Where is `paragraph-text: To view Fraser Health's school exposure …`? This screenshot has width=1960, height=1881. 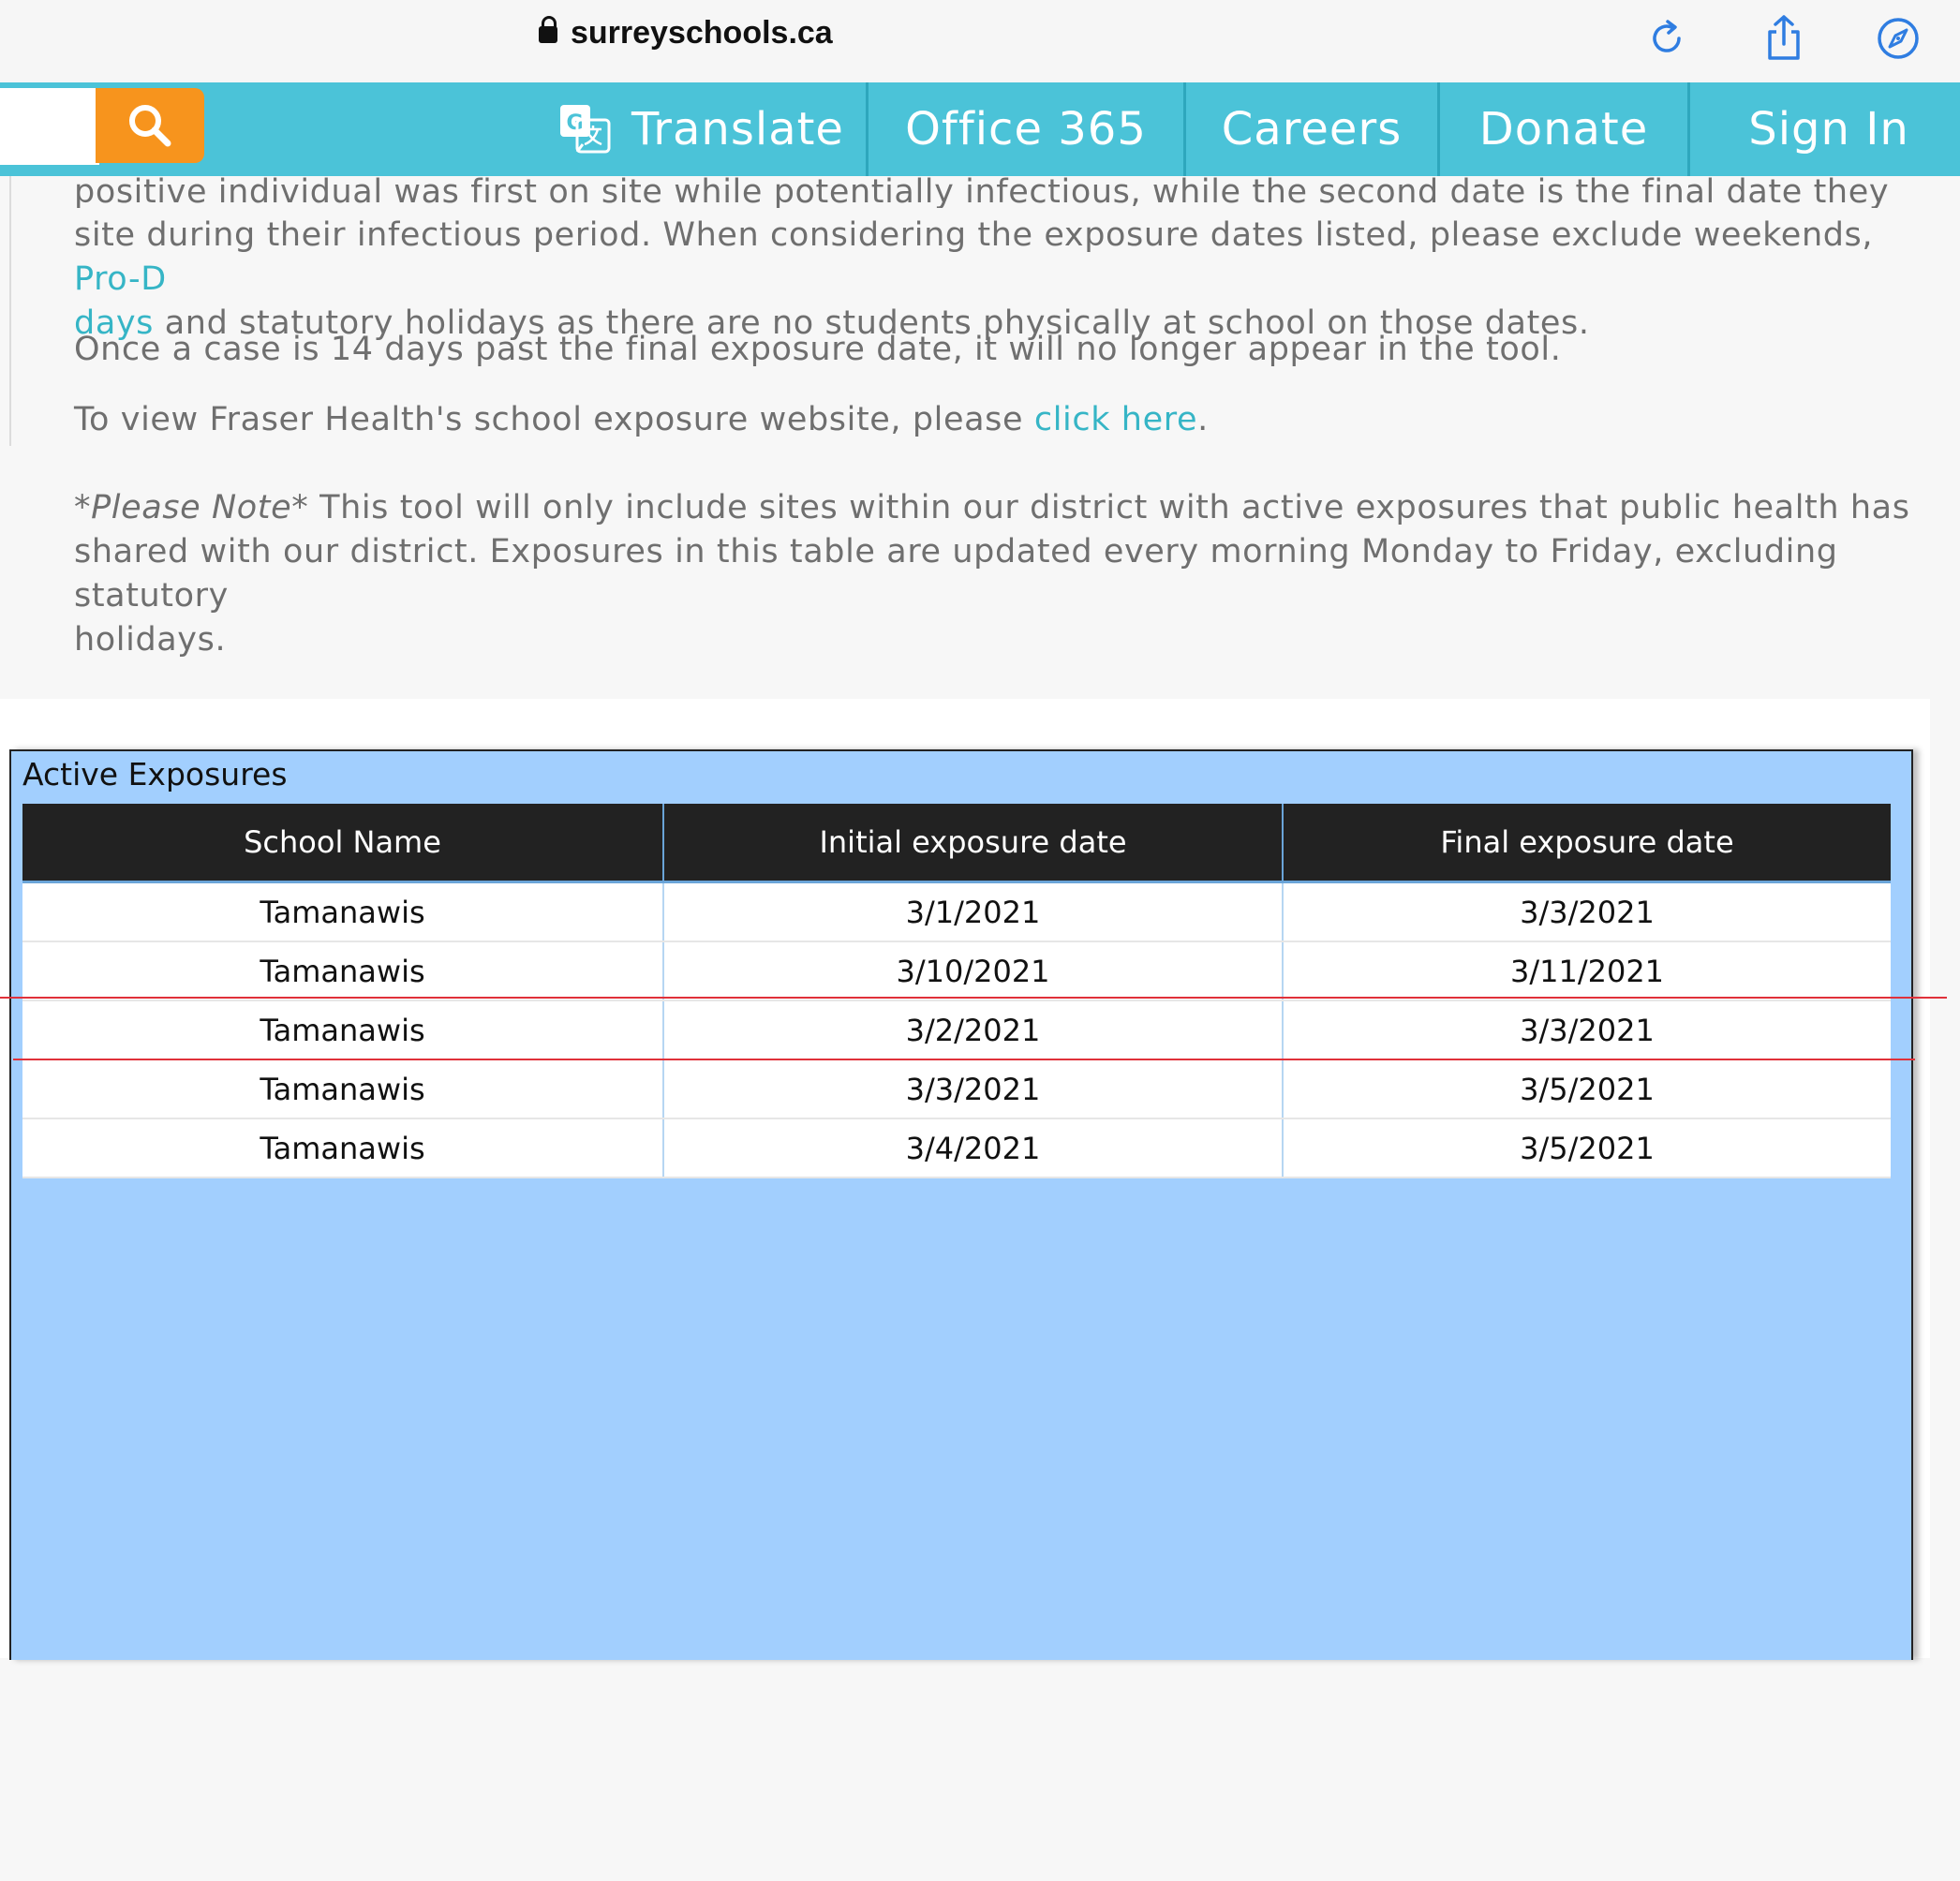
paragraph-text: To view Fraser Health's school exposure … is located at coordinates (554, 419).